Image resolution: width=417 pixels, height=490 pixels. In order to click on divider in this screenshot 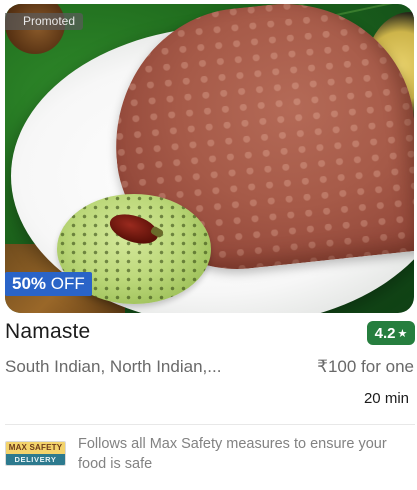, I will do `click(210, 424)`.